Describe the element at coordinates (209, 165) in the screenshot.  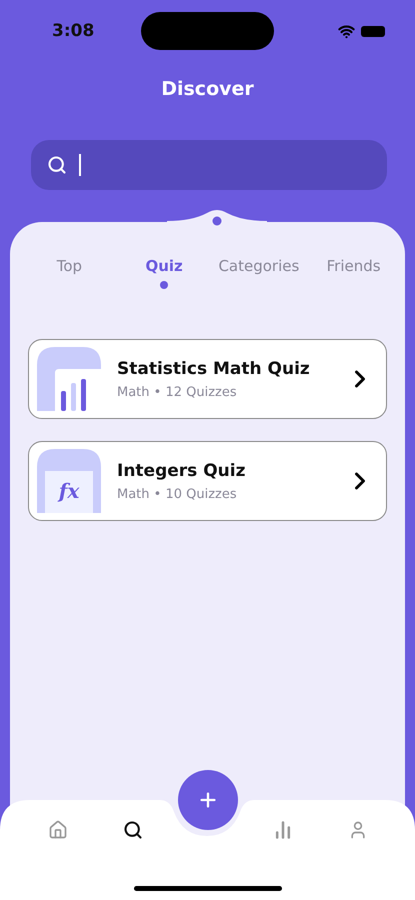
I see `search-field` at that location.